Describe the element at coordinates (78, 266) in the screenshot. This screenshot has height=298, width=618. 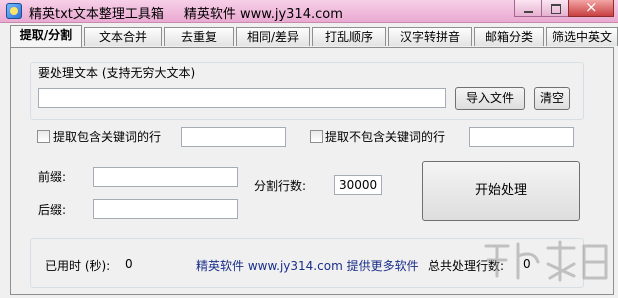
I see `elapsed-label: 已用时 (秒):` at that location.